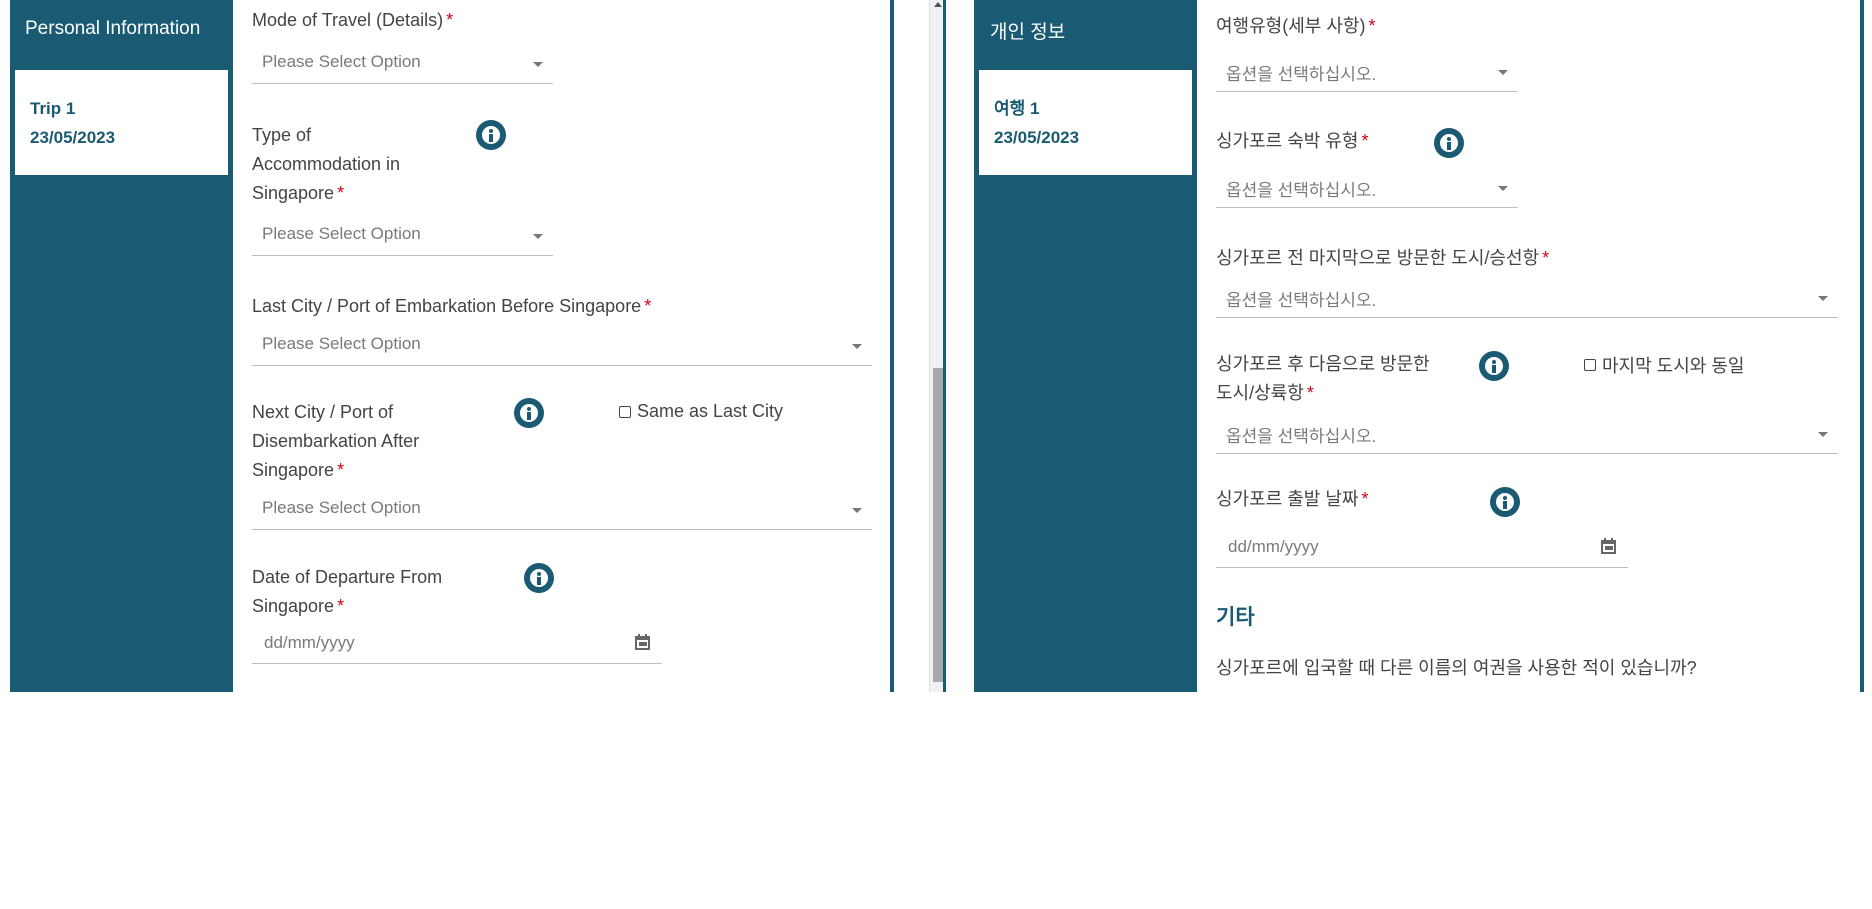  I want to click on mode-of-travel-placeholder: 옵션을 선택하십시오., so click(1301, 74).